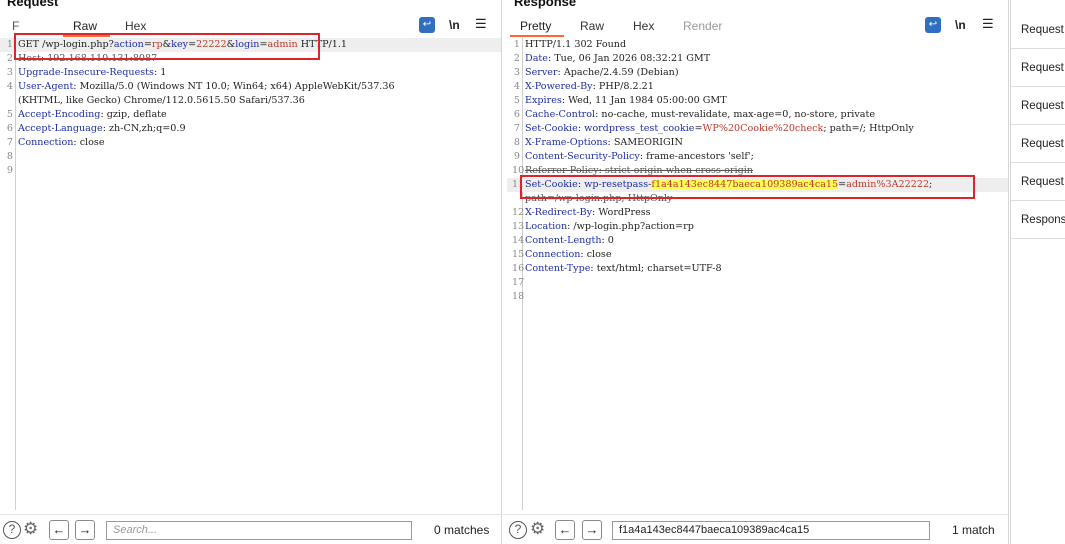 This screenshot has height=544, width=1065. Describe the element at coordinates (518, 212) in the screenshot. I see `line-number: 12` at that location.